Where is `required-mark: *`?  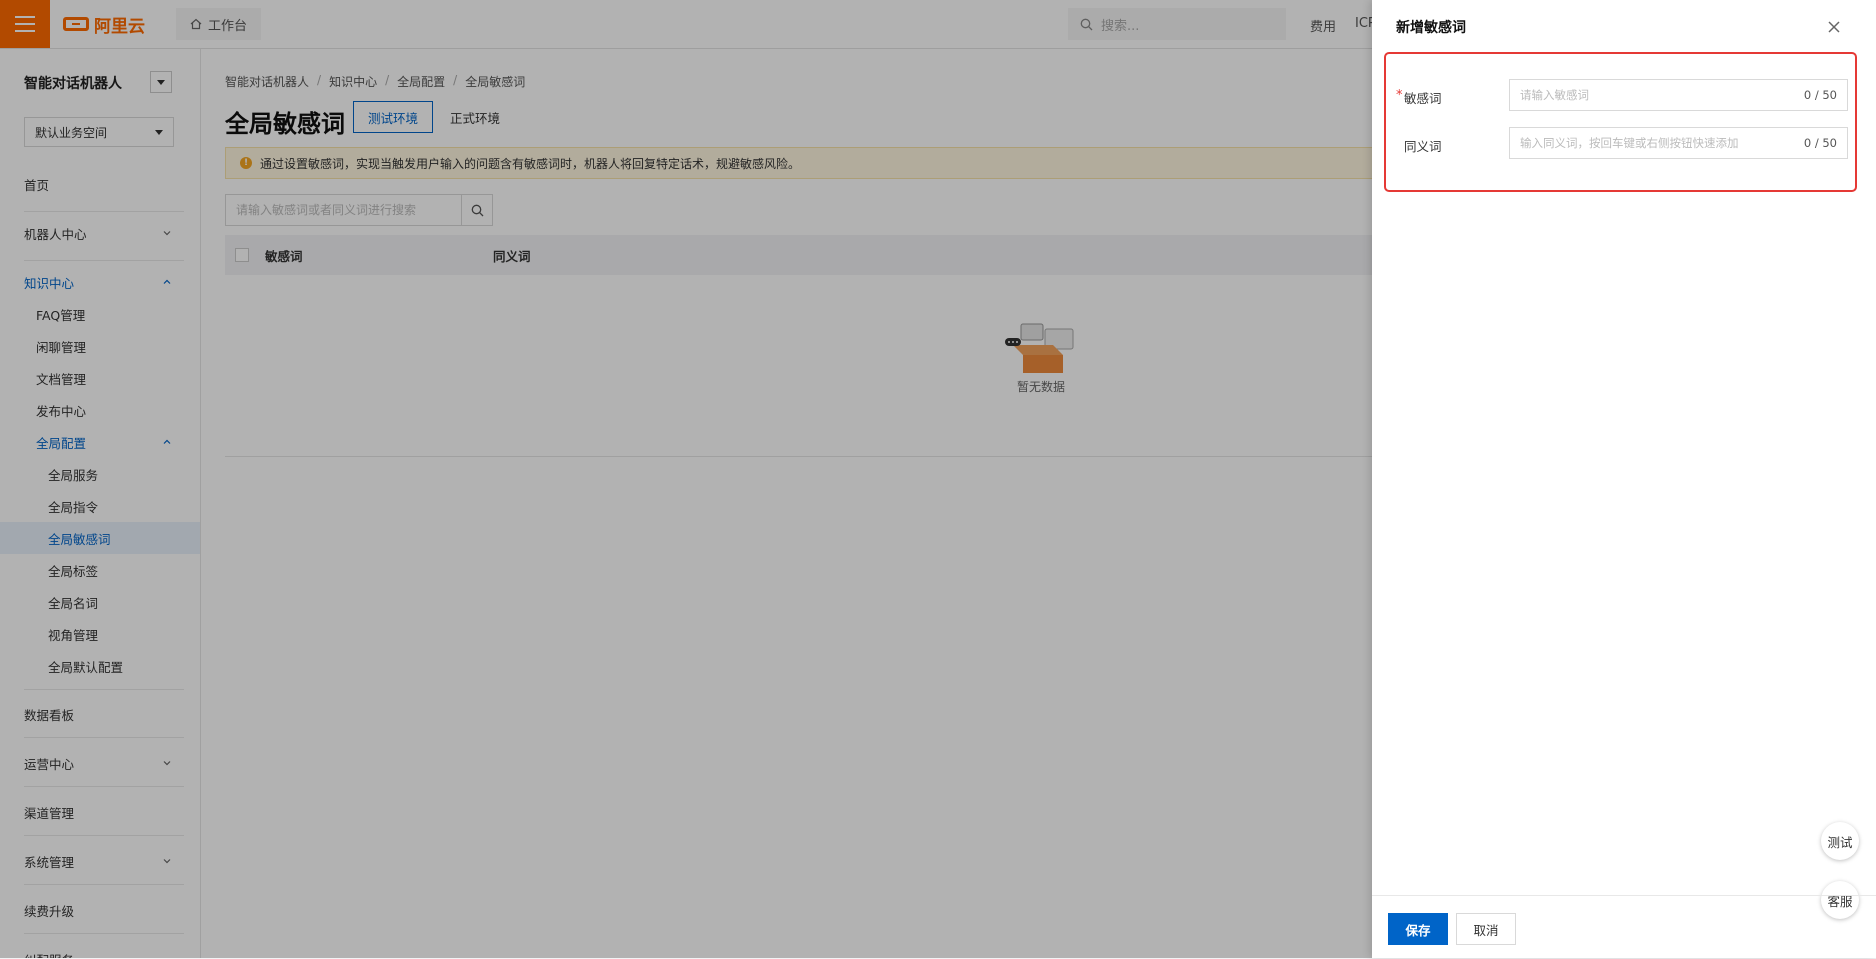
required-mark: * is located at coordinates (1399, 95).